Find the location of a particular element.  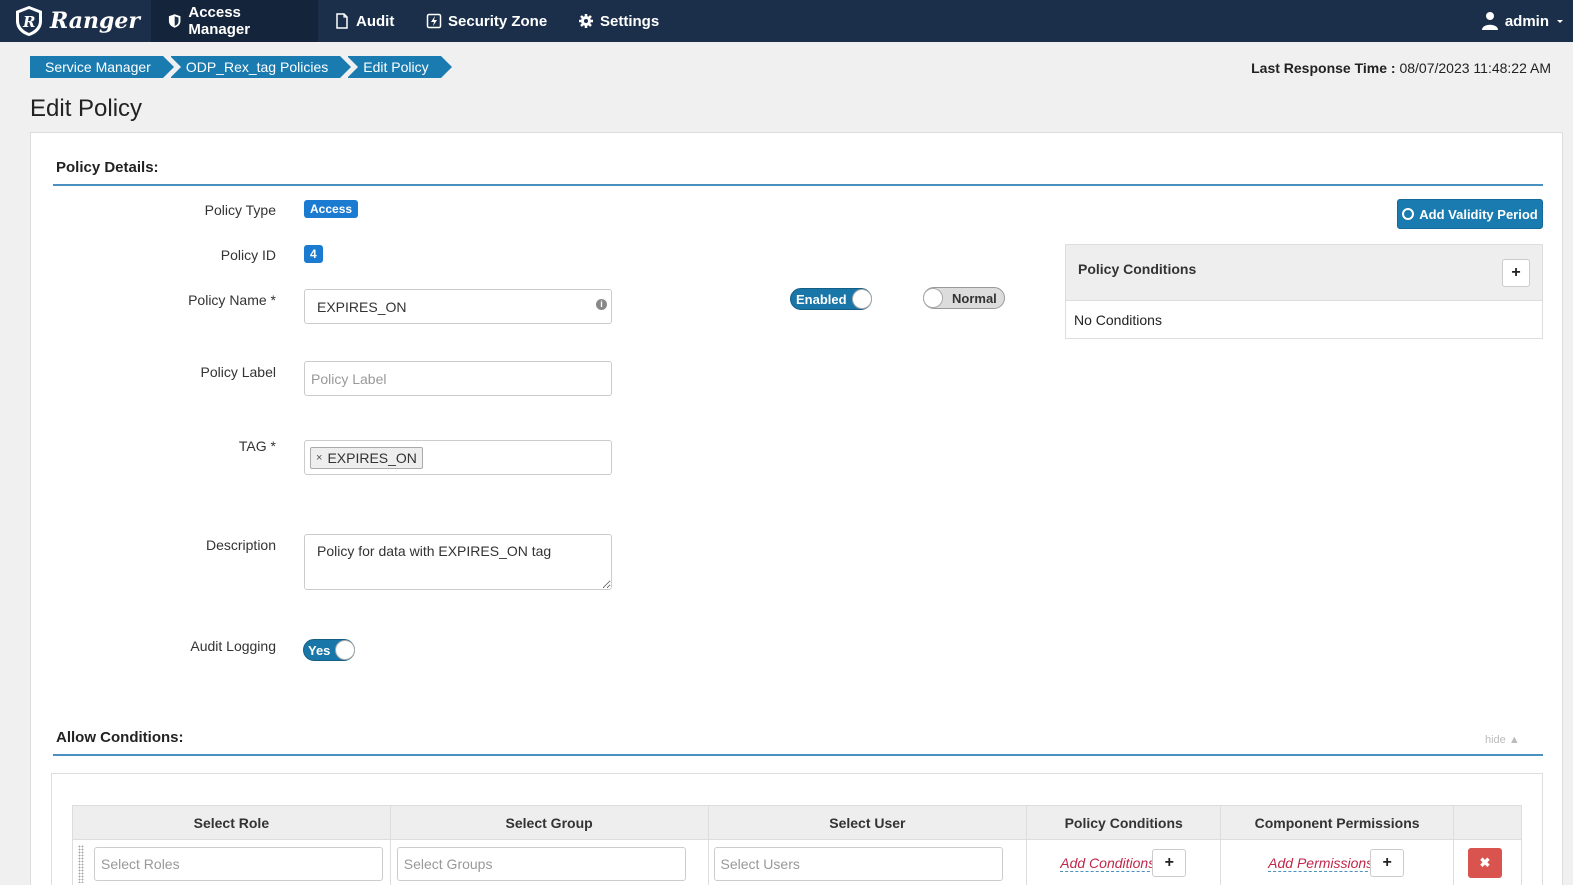

audit-logging-label: Audit Logging is located at coordinates (233, 646).